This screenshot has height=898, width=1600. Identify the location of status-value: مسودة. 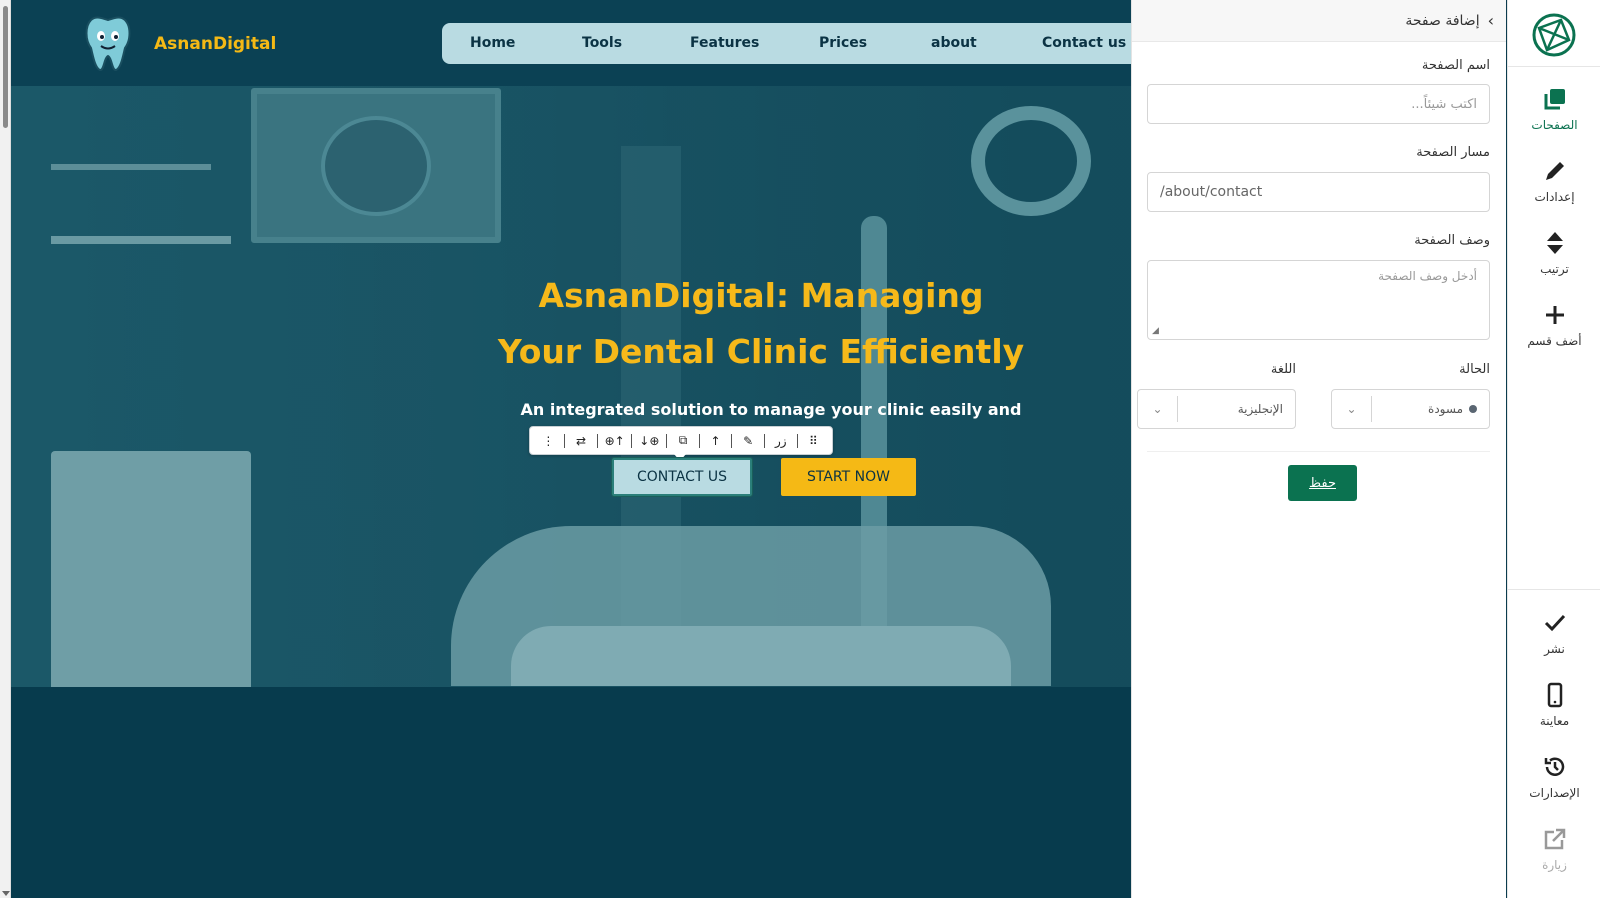
(1445, 409).